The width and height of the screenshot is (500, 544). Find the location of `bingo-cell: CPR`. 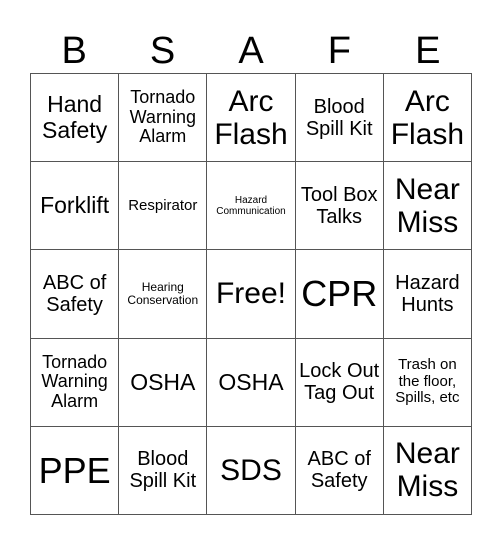

bingo-cell: CPR is located at coordinates (339, 294).